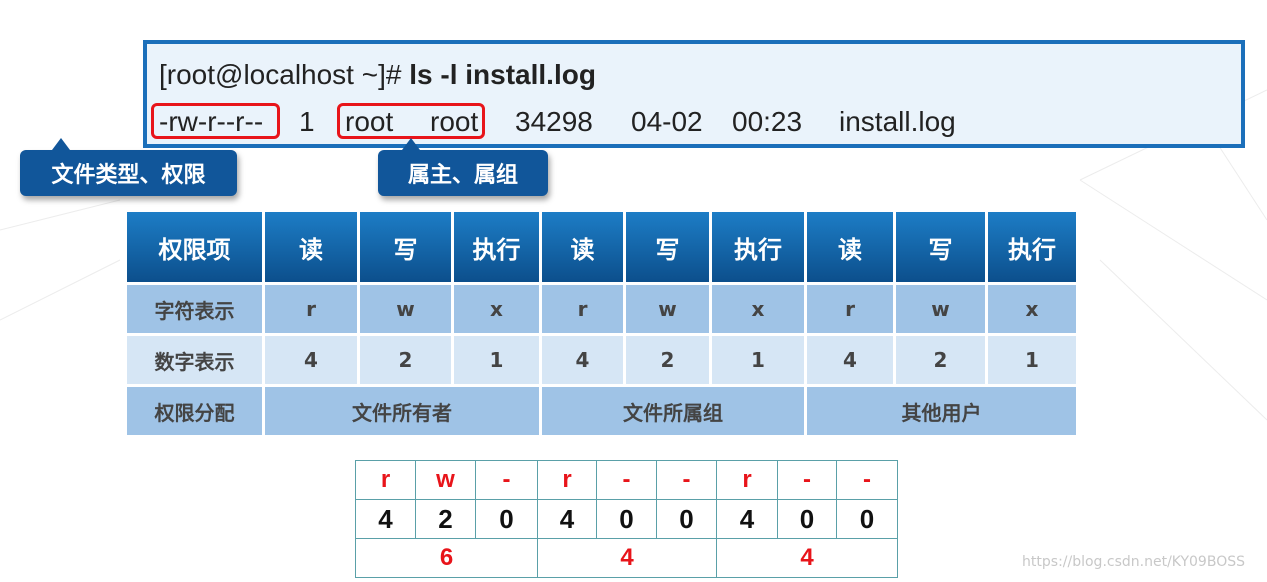 The width and height of the screenshot is (1267, 582). I want to click on assign-row: 权限分配 文件所有者 文件所属组 其他用户, so click(601, 411).